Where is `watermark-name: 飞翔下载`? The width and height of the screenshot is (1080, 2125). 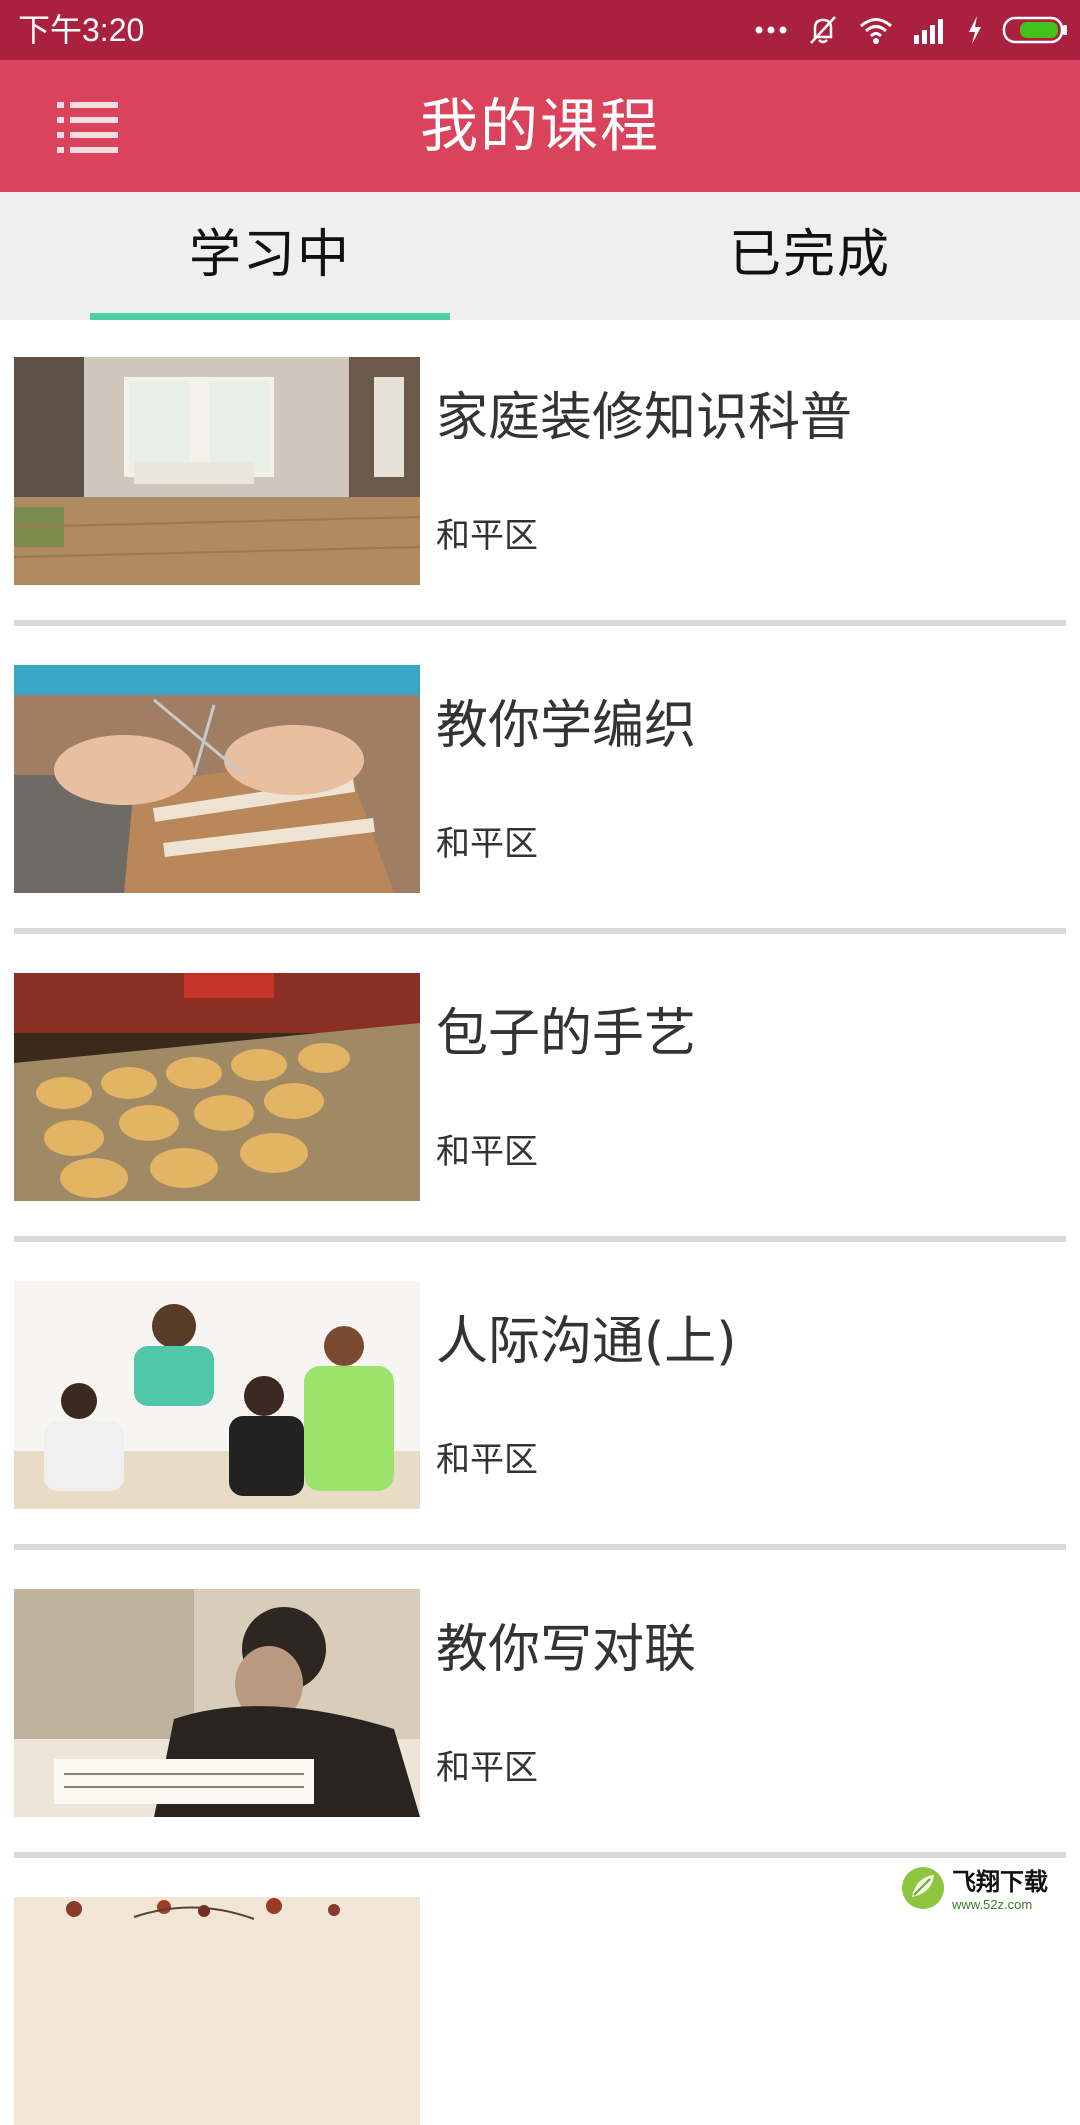 watermark-name: 飞翔下载 is located at coordinates (1000, 1881).